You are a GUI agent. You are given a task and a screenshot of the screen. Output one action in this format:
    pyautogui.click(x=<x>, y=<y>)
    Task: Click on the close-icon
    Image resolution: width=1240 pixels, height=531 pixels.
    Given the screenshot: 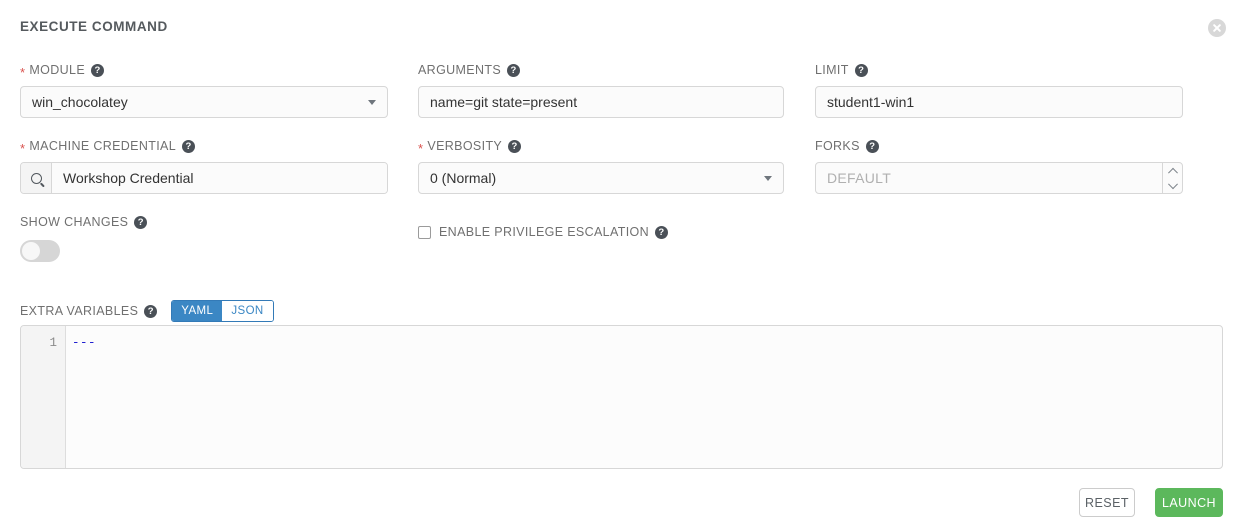 What is the action you would take?
    pyautogui.click(x=1217, y=28)
    